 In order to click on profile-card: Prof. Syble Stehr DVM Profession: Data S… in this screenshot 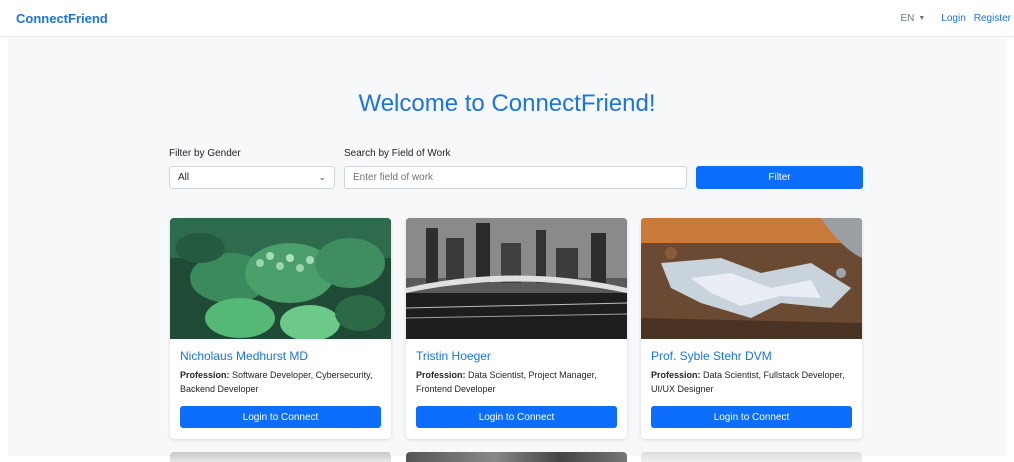, I will do `click(751, 328)`.